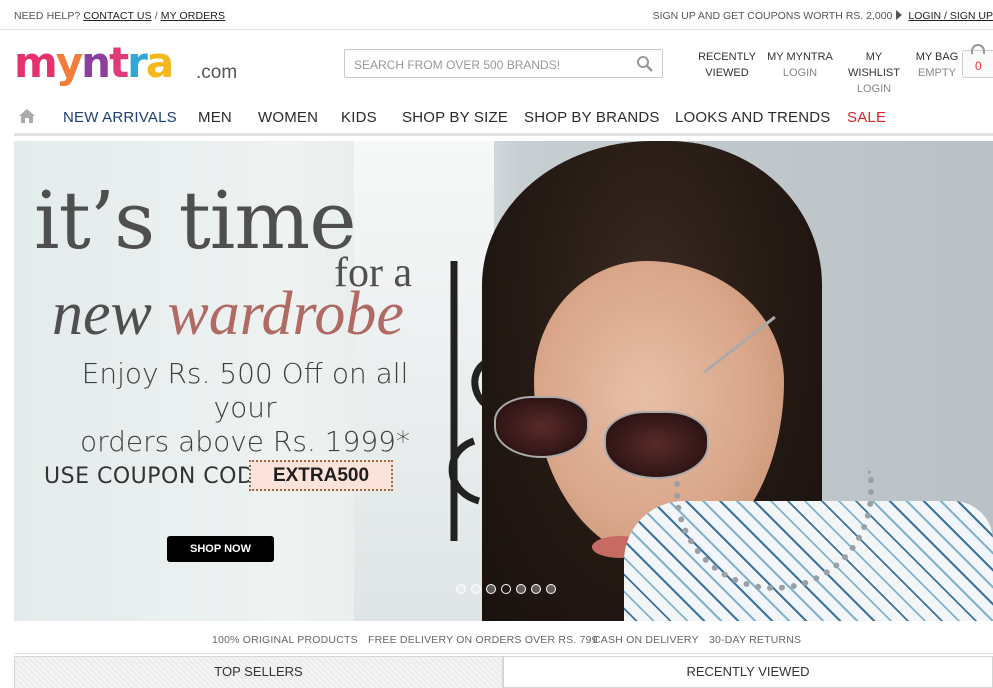 The height and width of the screenshot is (688, 993). Describe the element at coordinates (772, 16) in the screenshot. I see `signup-promo-text: SIGN UP AND GET COUPONS WORTH RS. 2,000` at that location.